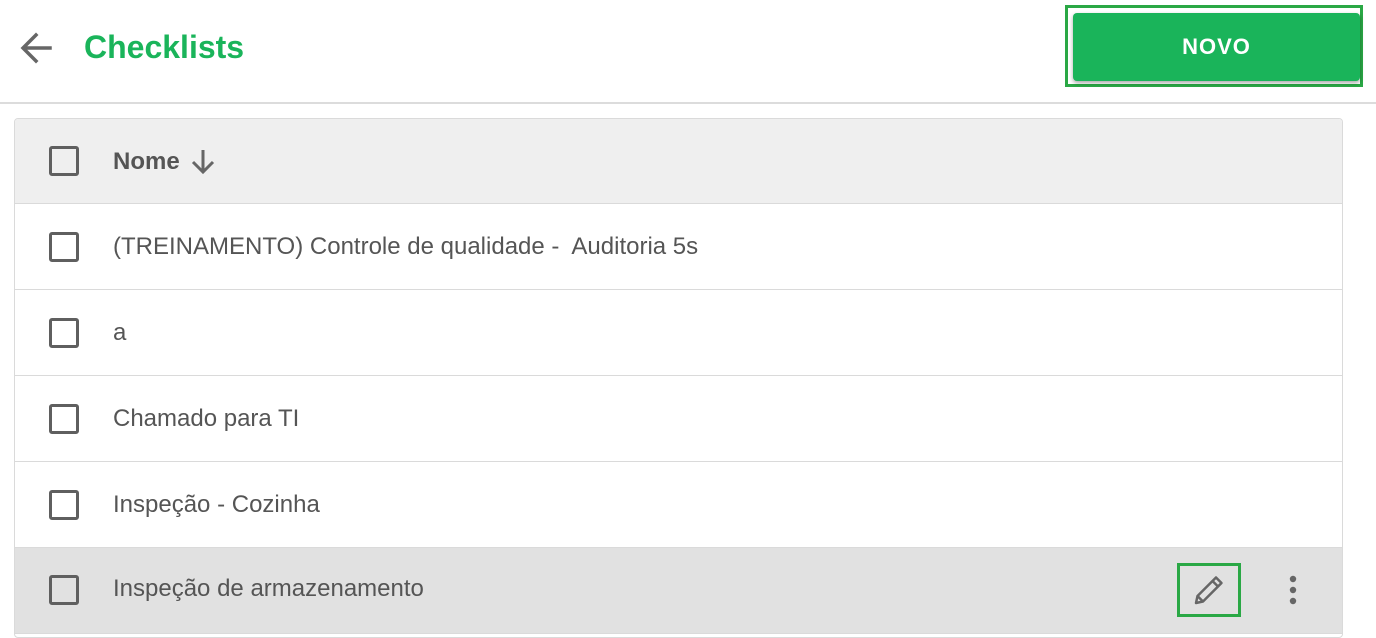 Image resolution: width=1376 pixels, height=638 pixels. I want to click on new-button: NOVO, so click(1216, 47).